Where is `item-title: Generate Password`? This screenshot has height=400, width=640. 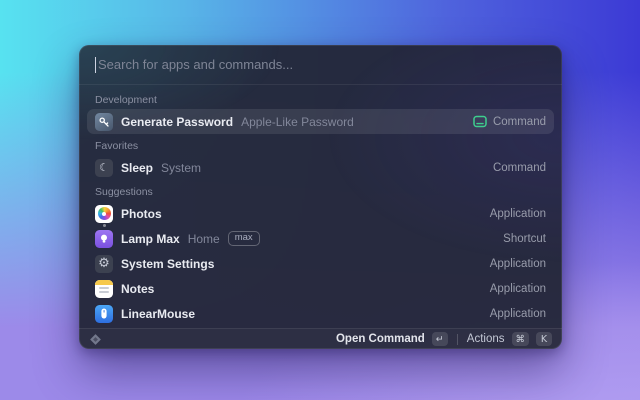
item-title: Generate Password is located at coordinates (177, 121).